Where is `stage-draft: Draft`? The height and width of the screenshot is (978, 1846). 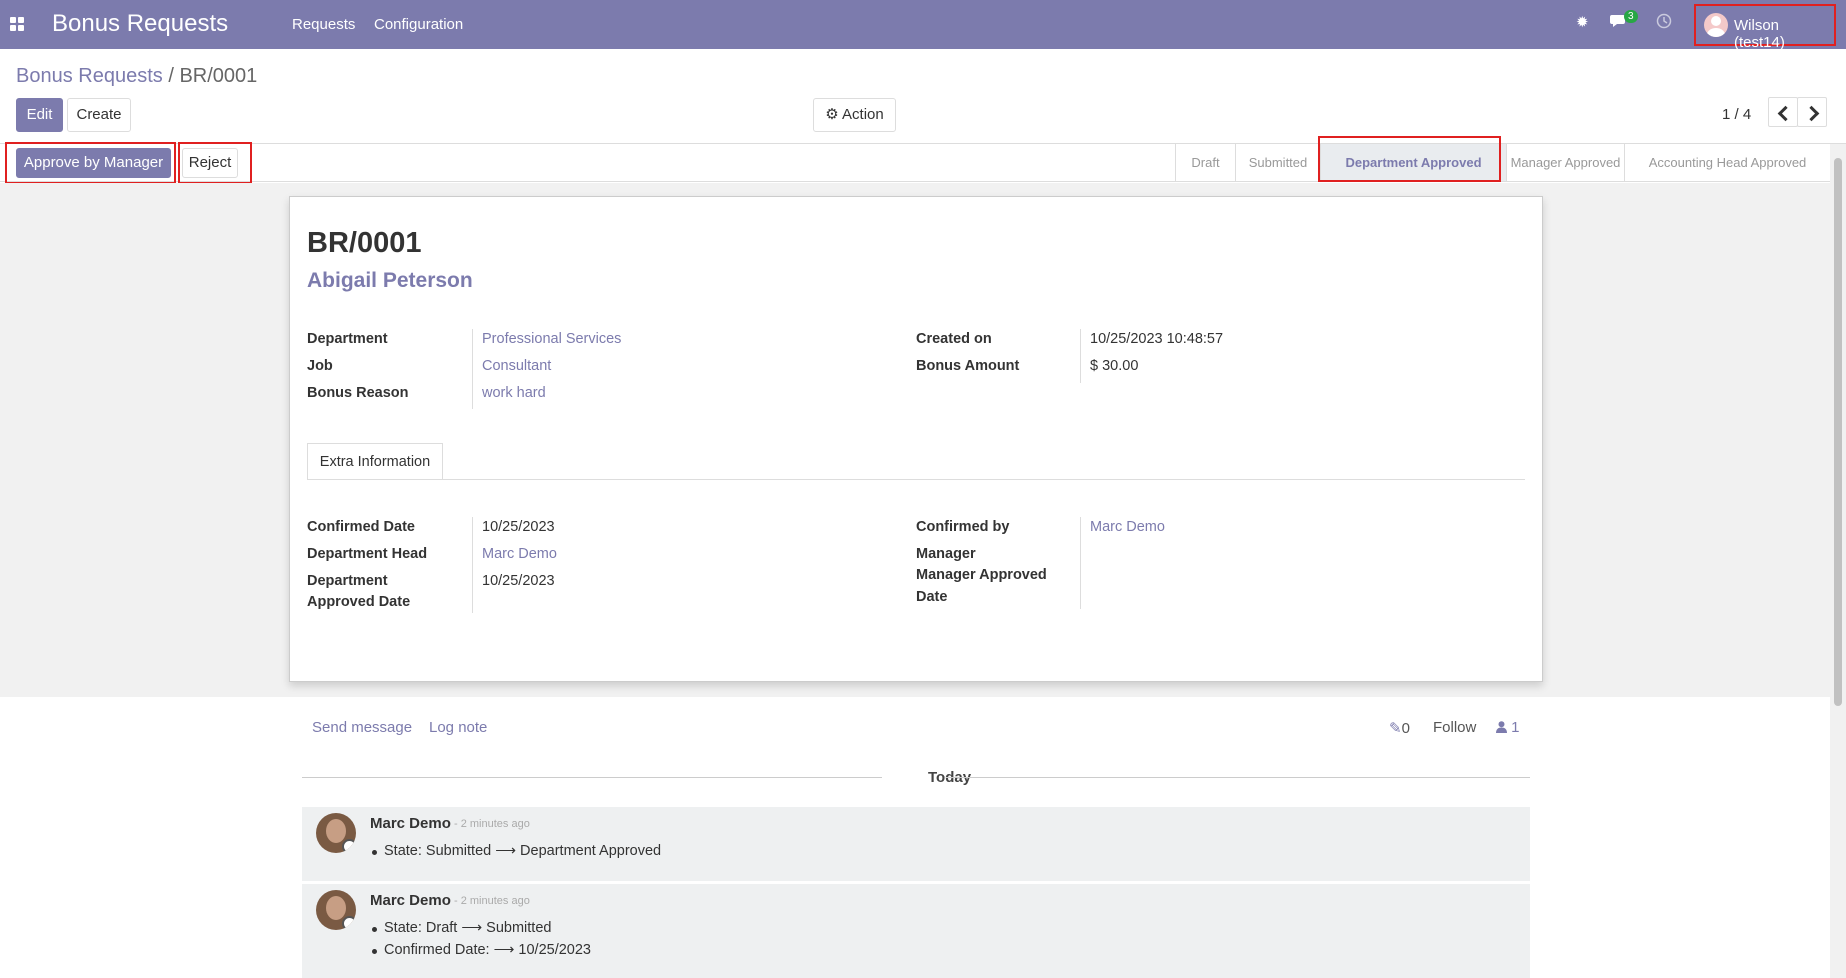
stage-draft: Draft is located at coordinates (1205, 162).